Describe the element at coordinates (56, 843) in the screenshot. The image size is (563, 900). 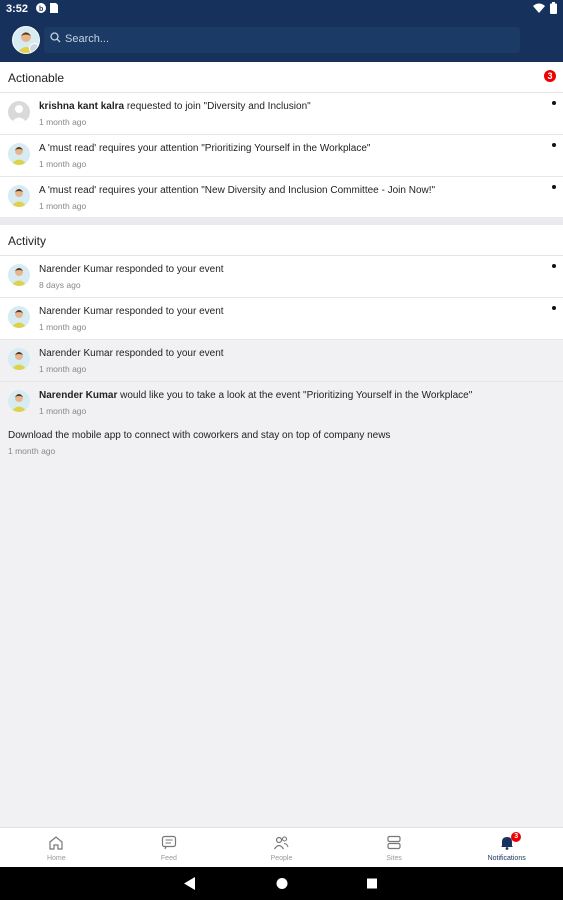
I see `home-icon` at that location.